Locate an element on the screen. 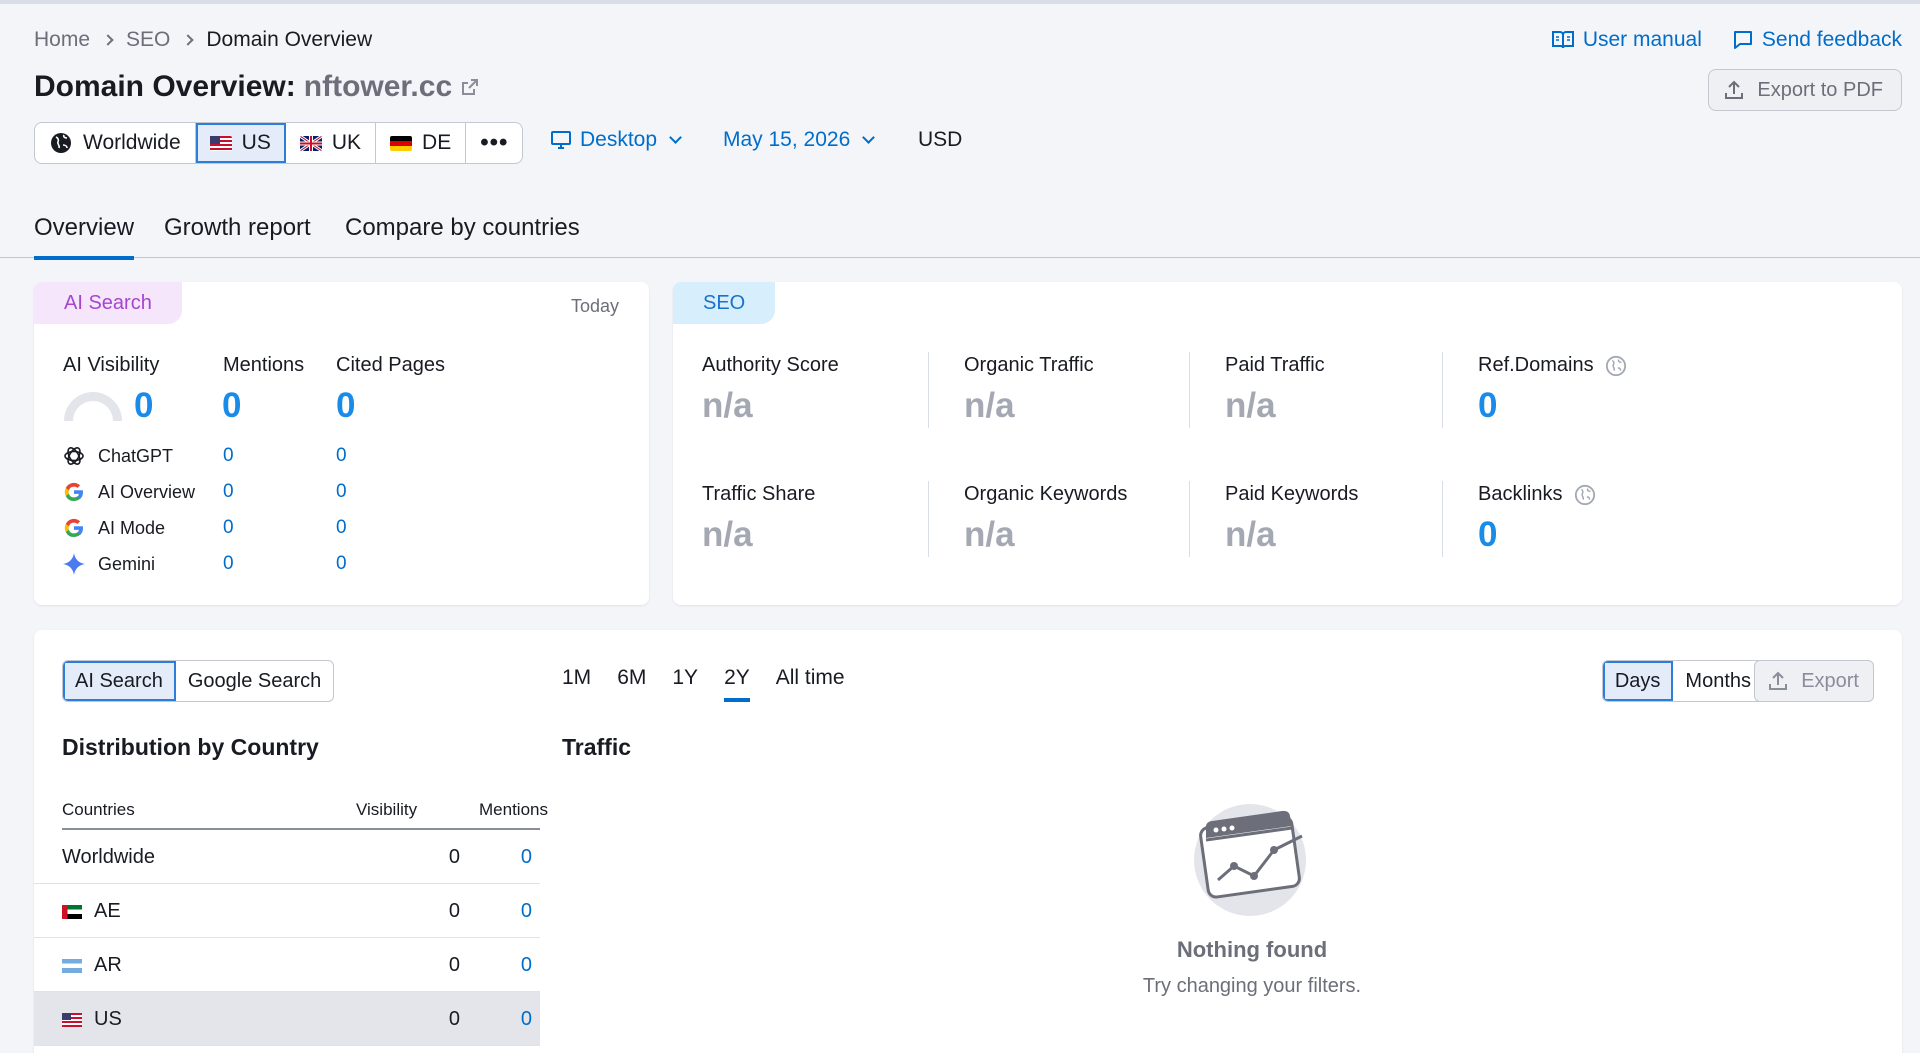 This screenshot has height=1053, width=1920. tab-growth-report: Growth report is located at coordinates (237, 235).